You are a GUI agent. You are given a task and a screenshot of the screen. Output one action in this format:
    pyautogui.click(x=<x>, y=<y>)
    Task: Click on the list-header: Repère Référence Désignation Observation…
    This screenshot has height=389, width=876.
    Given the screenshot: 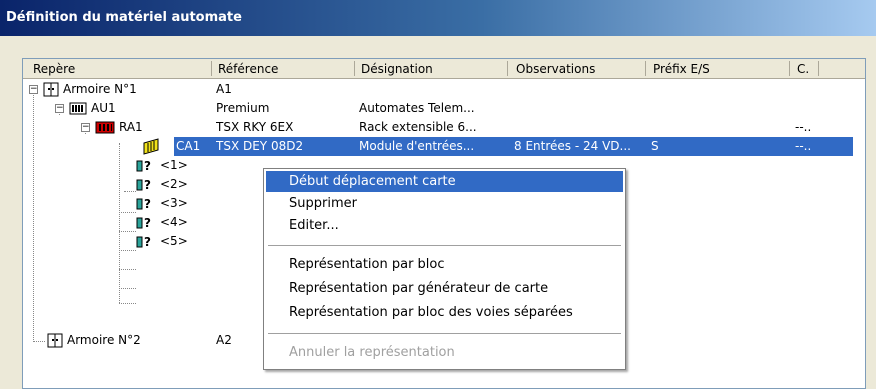 What is the action you would take?
    pyautogui.click(x=444, y=69)
    